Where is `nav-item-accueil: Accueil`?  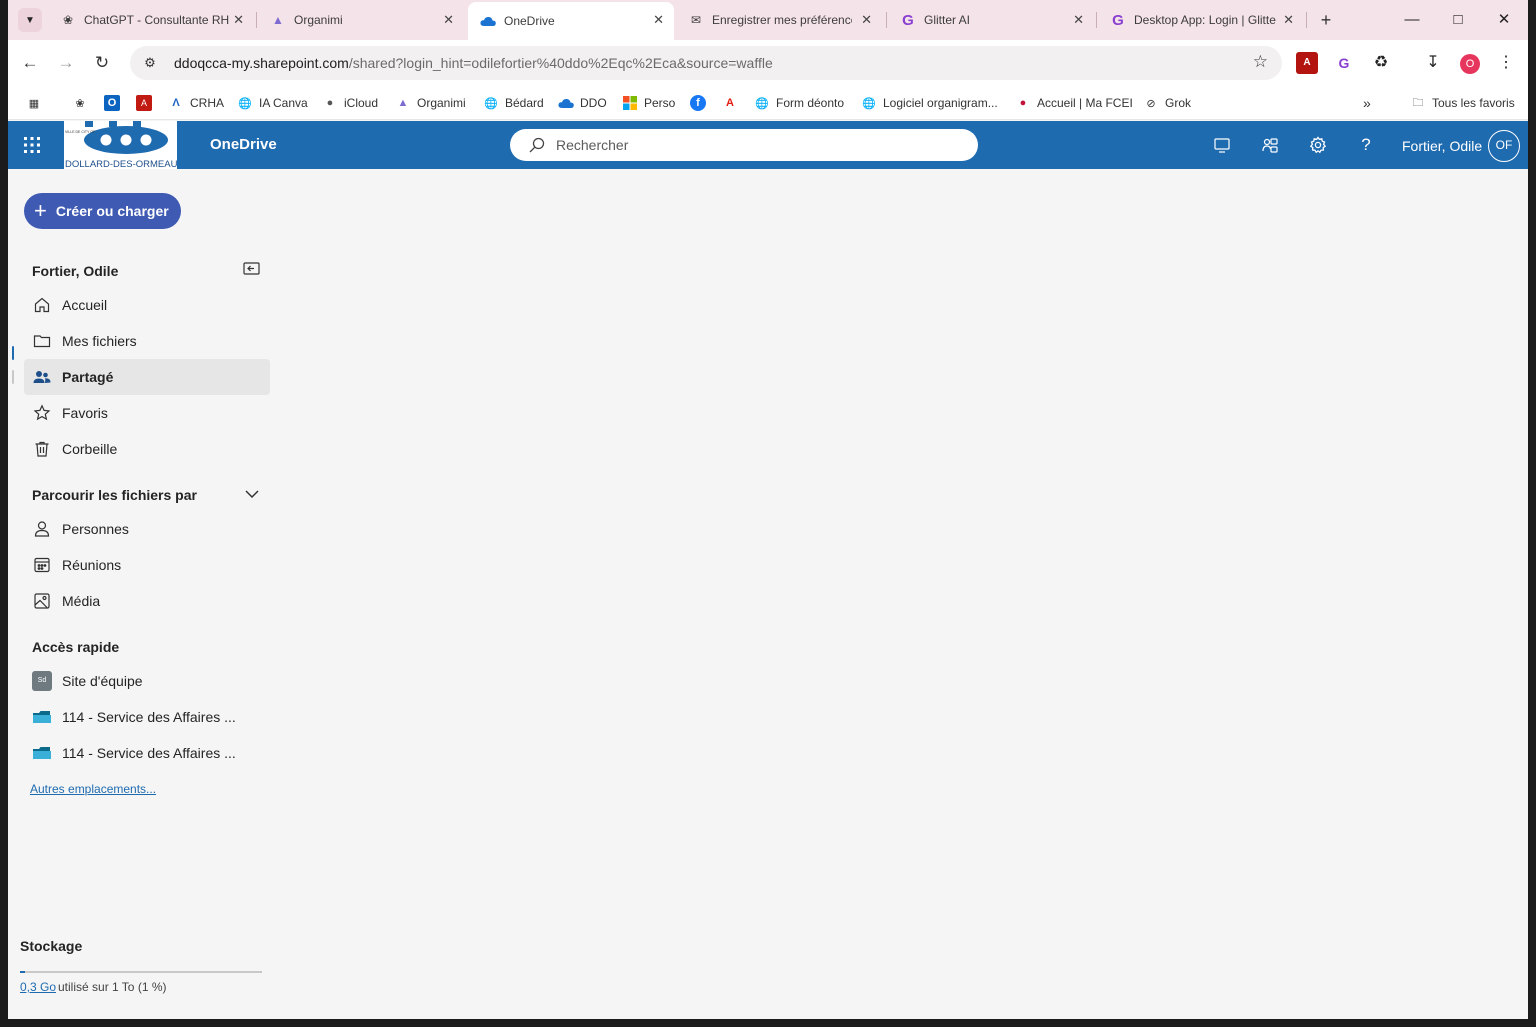
nav-item-accueil: Accueil is located at coordinates (147, 305).